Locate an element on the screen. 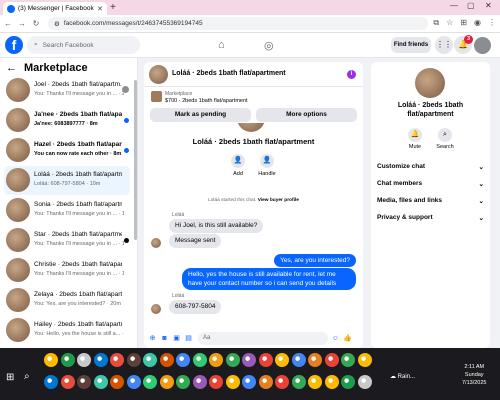  taskbar-search-icon: ⌕ is located at coordinates (27, 376).